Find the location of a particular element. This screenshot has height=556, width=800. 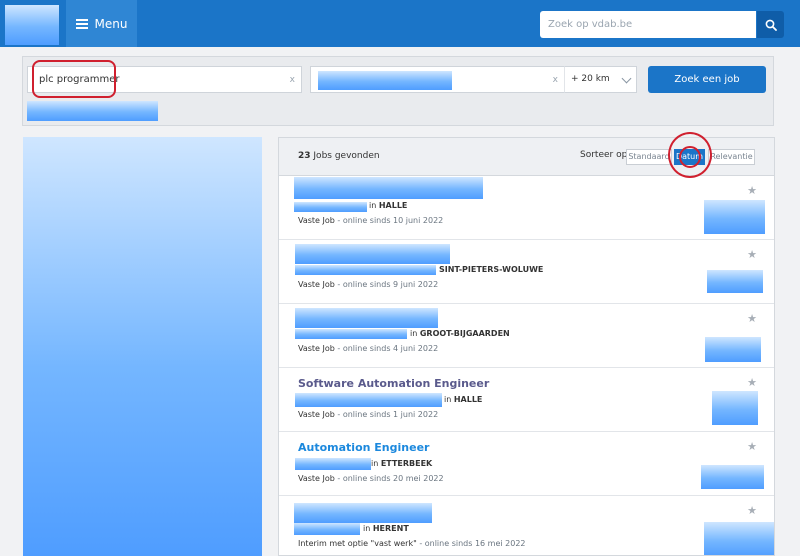

job-location: in GROOT-BIJGAARDEN is located at coordinates (460, 333).